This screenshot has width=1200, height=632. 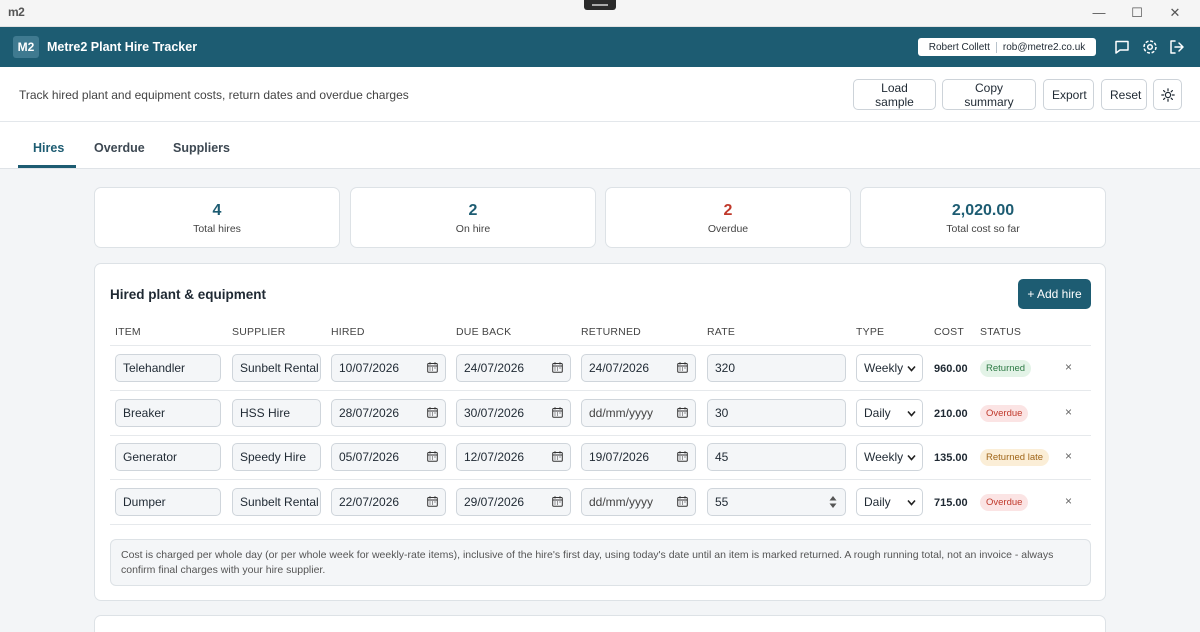 I want to click on returned-date-input: 19/07/2026, so click(x=638, y=457).